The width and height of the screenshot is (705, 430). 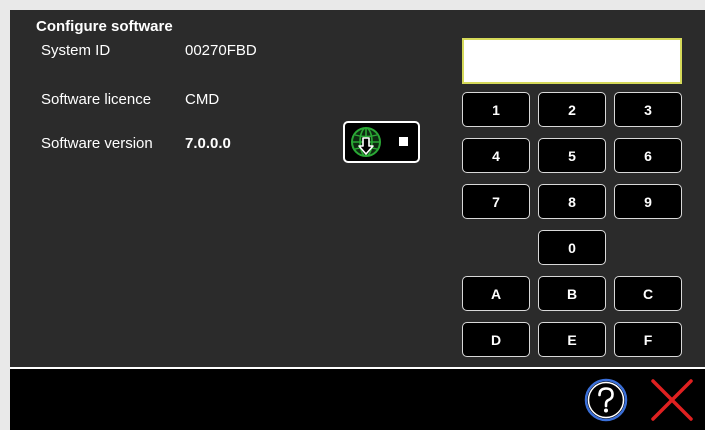 What do you see at coordinates (208, 143) in the screenshot?
I see `software-version-value: 7.0.0.0` at bounding box center [208, 143].